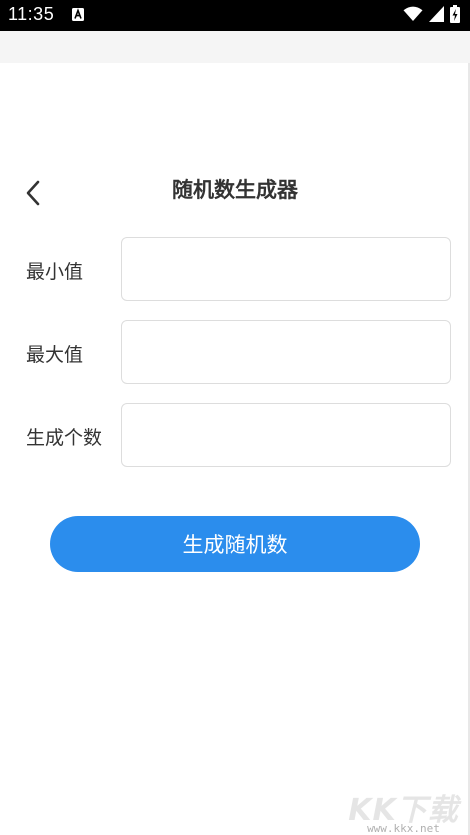  What do you see at coordinates (436, 14) in the screenshot?
I see `signal-icon` at bounding box center [436, 14].